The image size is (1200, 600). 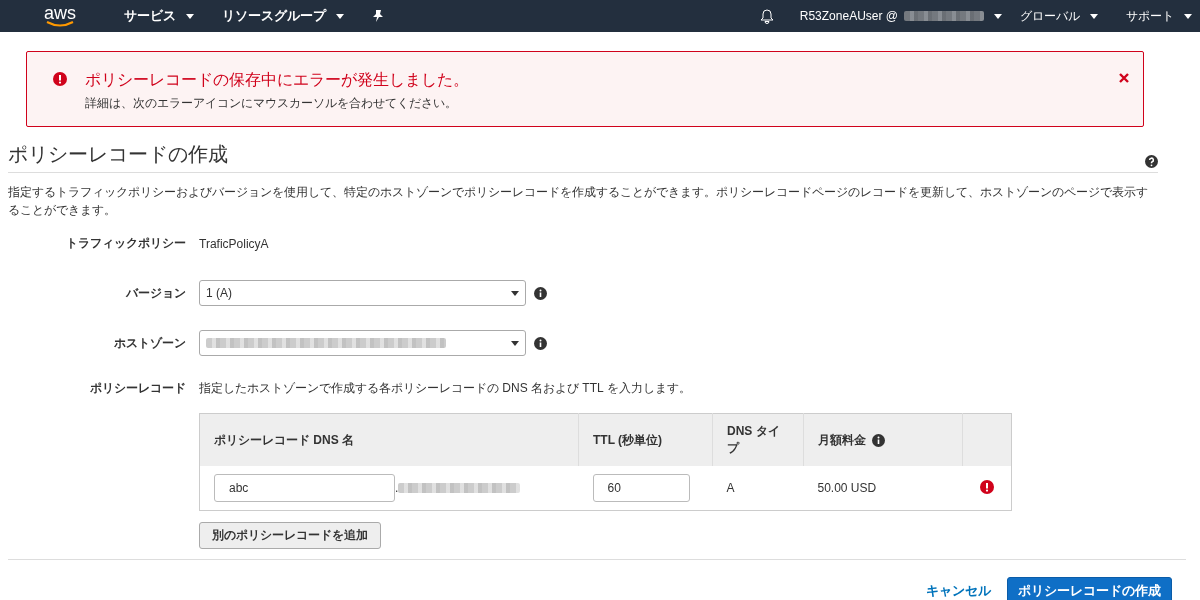 I want to click on column-header: ポリシーレコード DNS 名, so click(x=389, y=439).